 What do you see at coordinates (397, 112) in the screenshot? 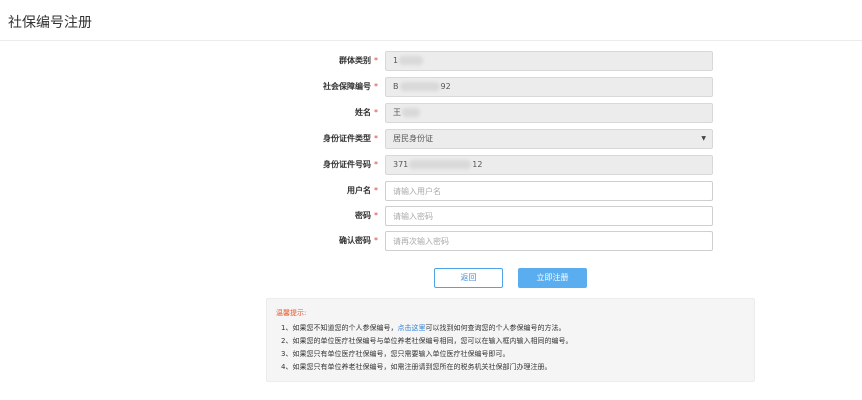
I see `name-value-prefix: 王` at bounding box center [397, 112].